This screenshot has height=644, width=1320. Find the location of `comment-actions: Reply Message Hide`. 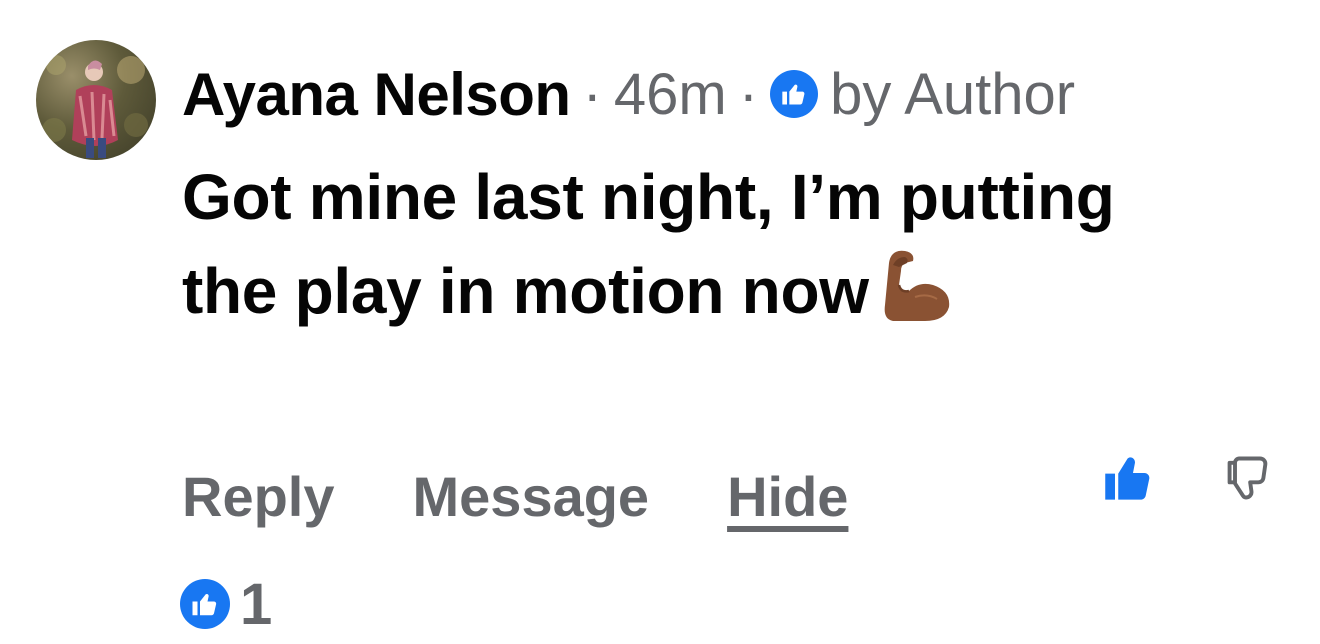

comment-actions: Reply Message Hide is located at coordinates (515, 496).